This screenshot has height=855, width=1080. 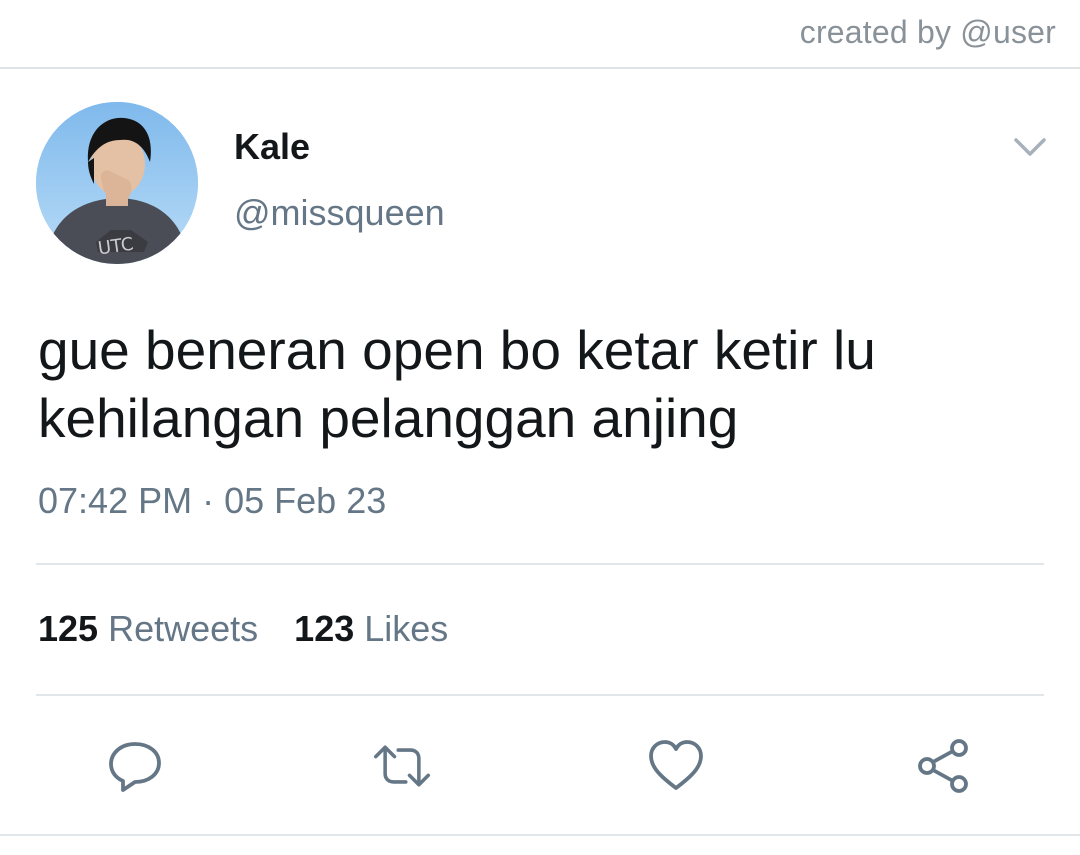 I want to click on avatar: UTC, so click(x=117, y=183).